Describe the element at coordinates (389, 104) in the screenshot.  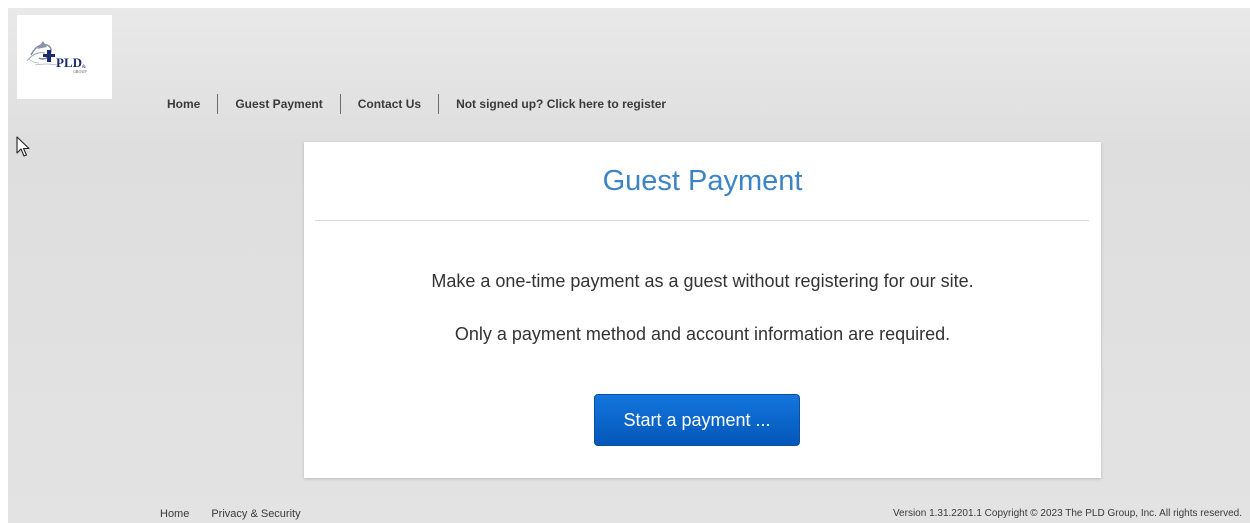
I see `nav-contact-us-link: Contact Us` at that location.